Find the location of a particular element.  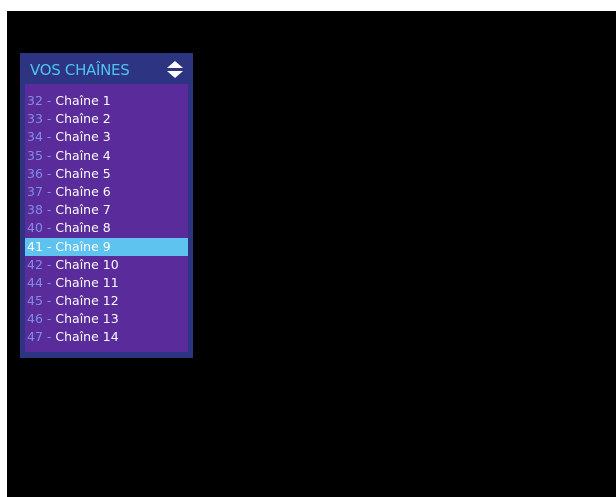

channel-number: 32 is located at coordinates (35, 100).